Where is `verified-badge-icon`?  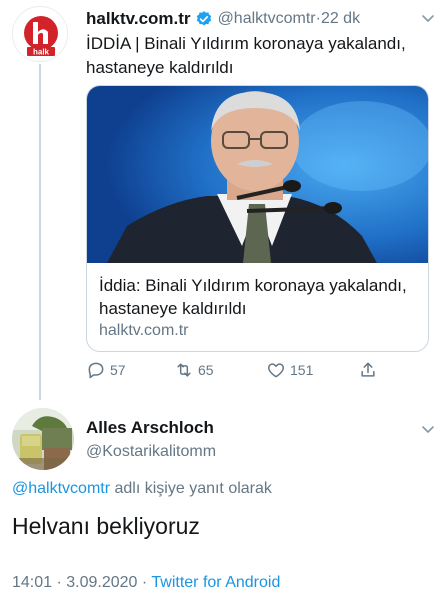 verified-badge-icon is located at coordinates (204, 19).